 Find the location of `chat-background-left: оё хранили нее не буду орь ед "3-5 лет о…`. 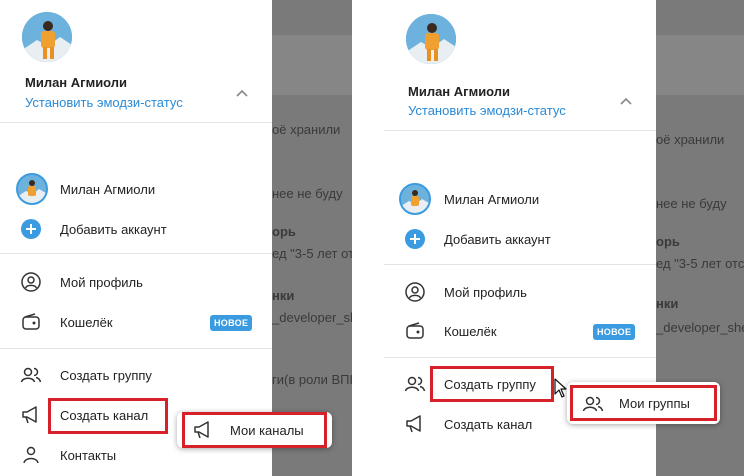

chat-background-left: оё хранили нее не буду орь ед "3-5 лет о… is located at coordinates (312, 238).